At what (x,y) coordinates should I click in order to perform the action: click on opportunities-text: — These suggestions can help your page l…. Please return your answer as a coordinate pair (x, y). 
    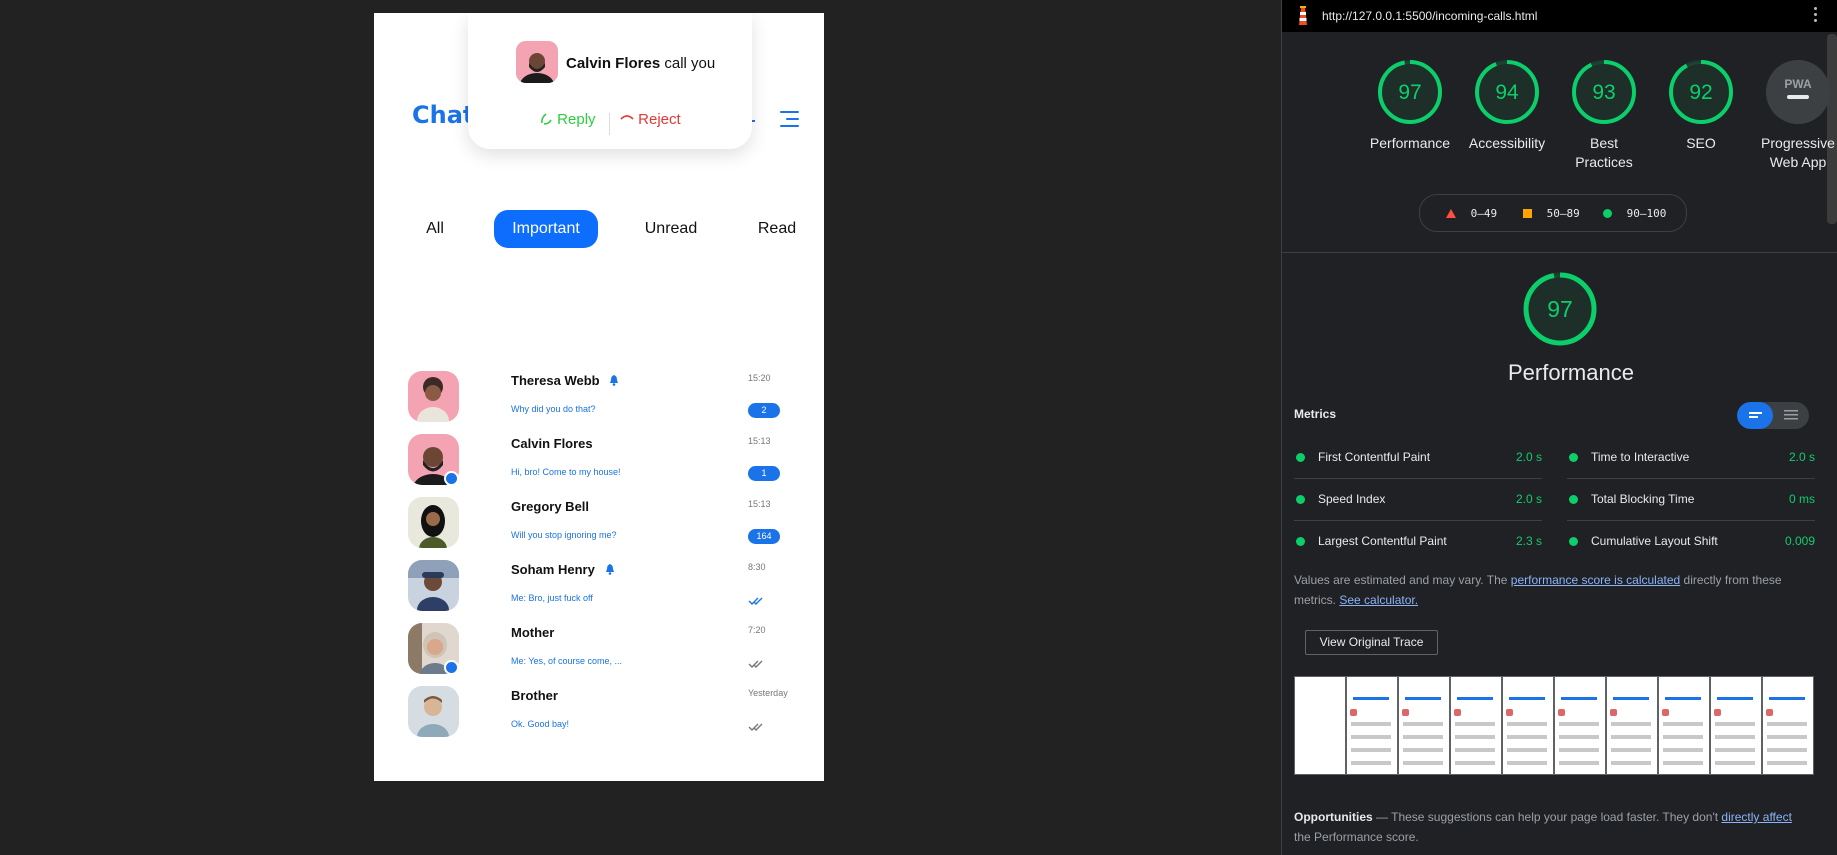
    Looking at the image, I should click on (1547, 817).